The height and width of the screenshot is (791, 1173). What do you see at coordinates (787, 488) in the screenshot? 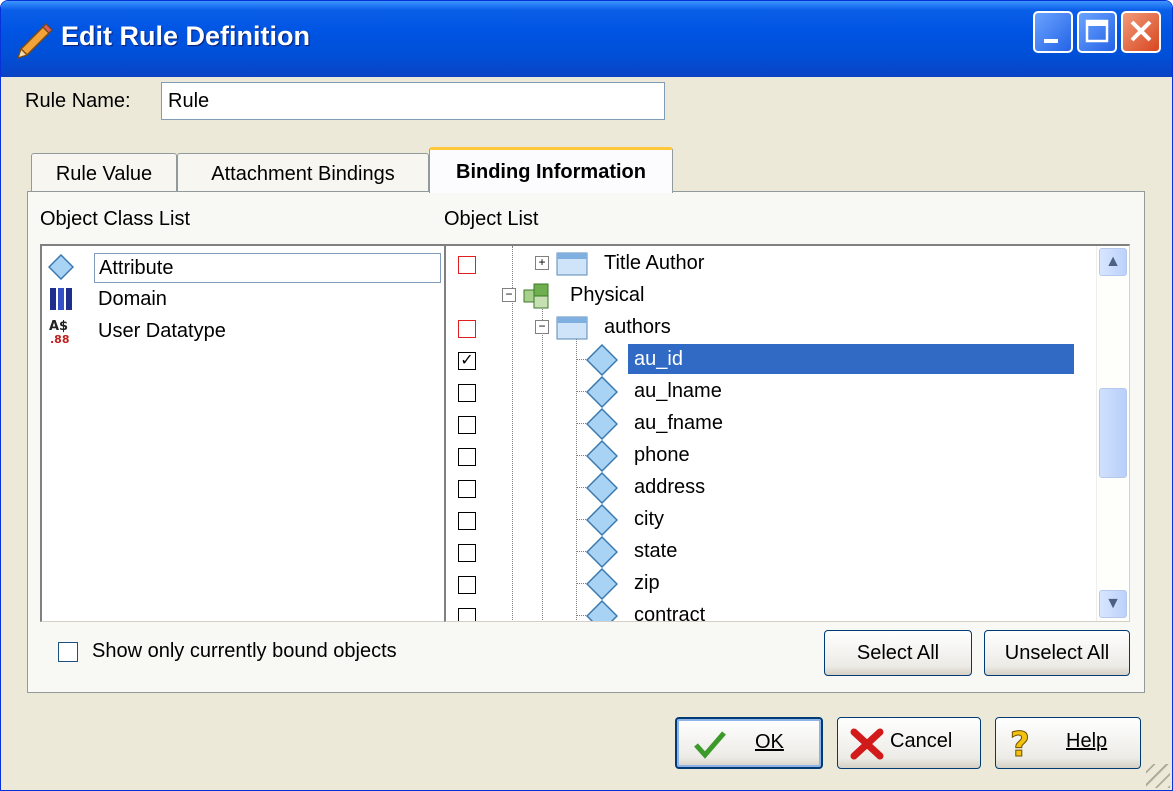
I see `tree-row: address` at bounding box center [787, 488].